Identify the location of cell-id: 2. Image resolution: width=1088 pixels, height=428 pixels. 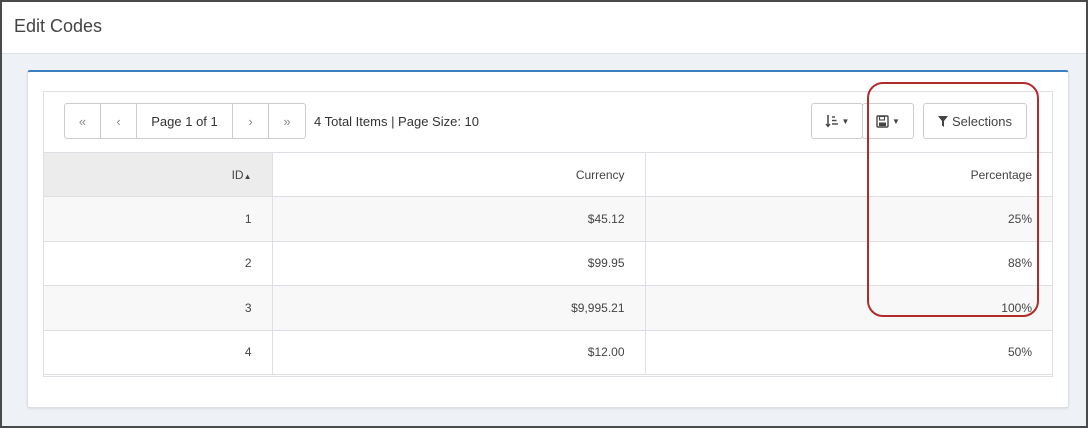
(158, 263).